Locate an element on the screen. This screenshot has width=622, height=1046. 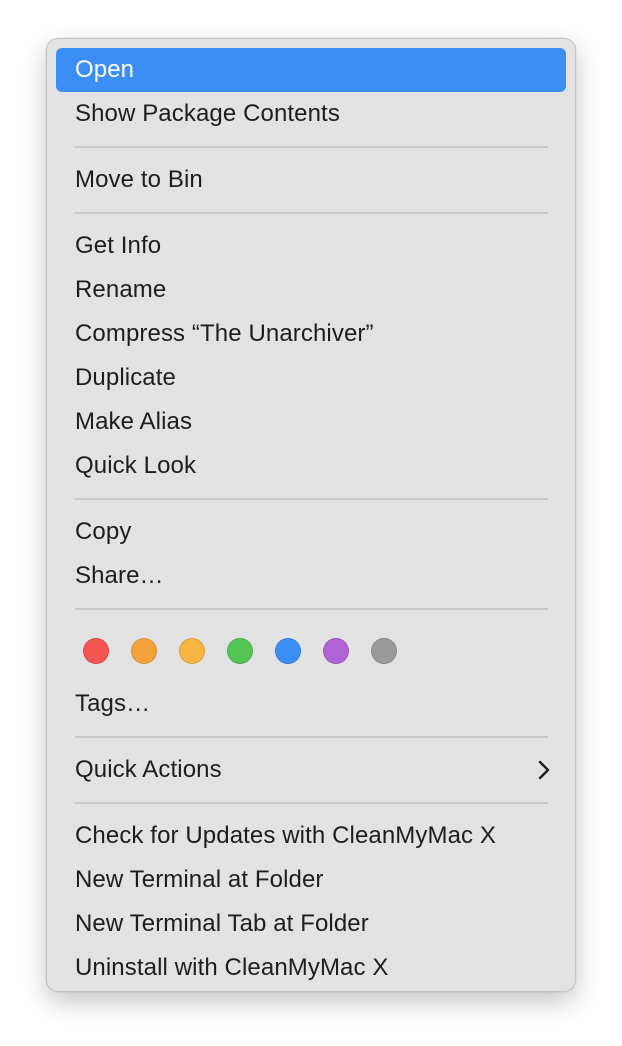
tag-purple-icon is located at coordinates (336, 651).